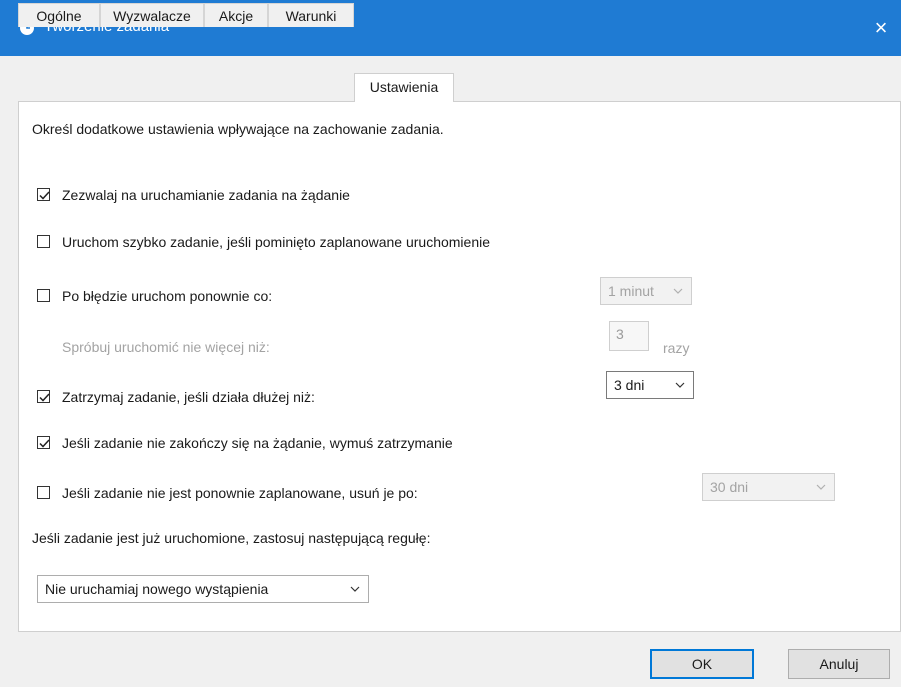  I want to click on tab-label: Wyzwalacze, so click(152, 16).